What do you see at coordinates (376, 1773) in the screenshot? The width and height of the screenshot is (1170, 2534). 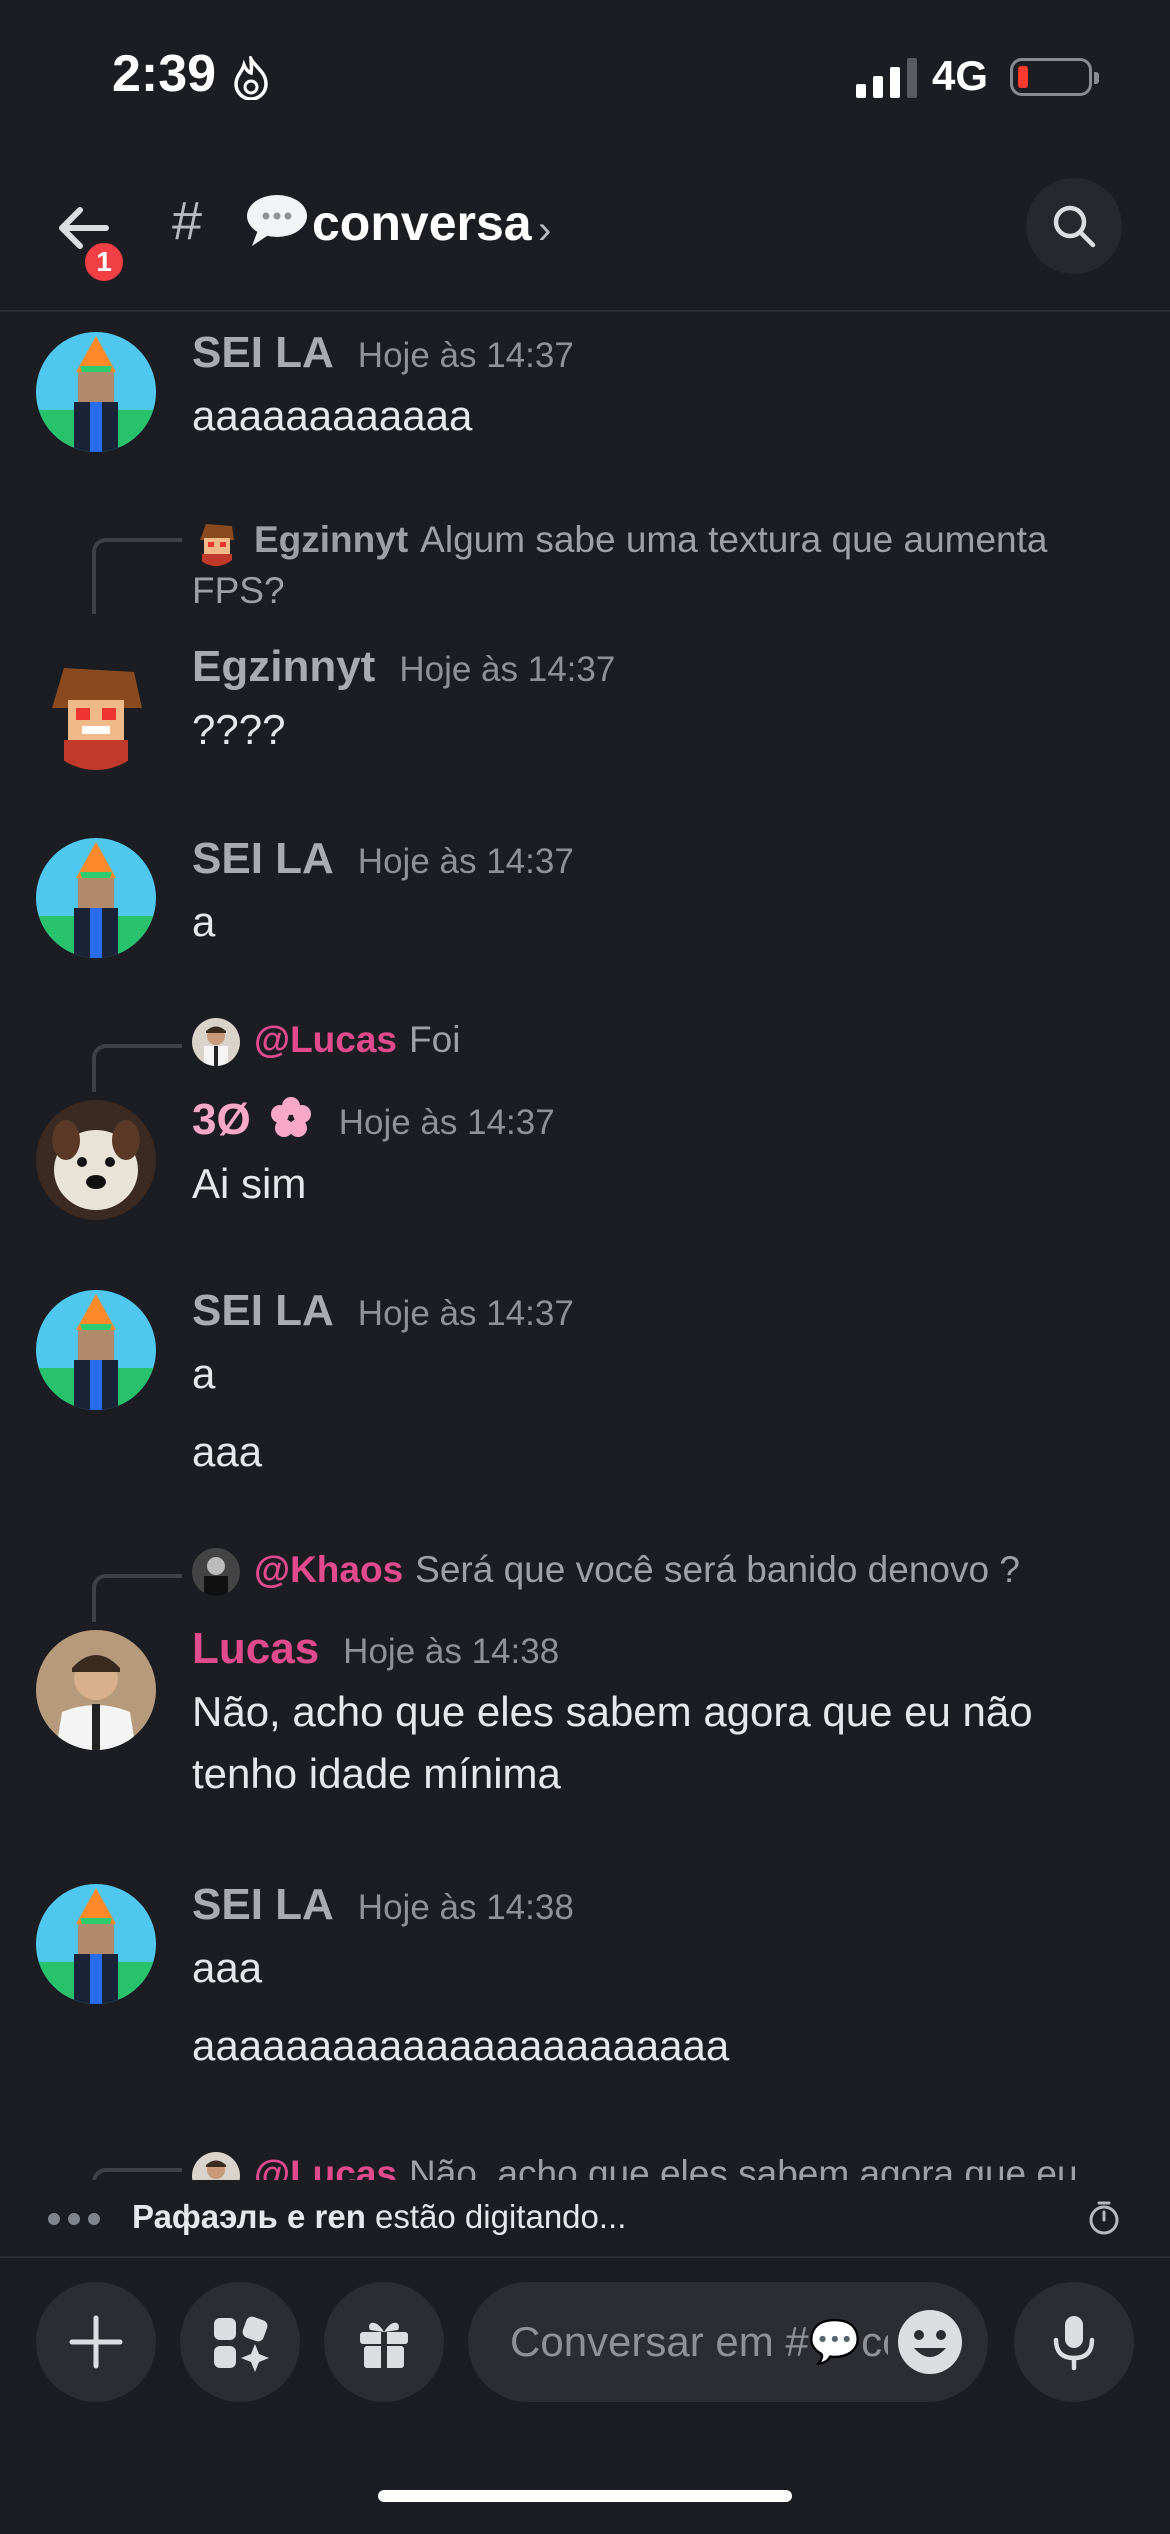 I see `message-text: tenho idade mínima` at bounding box center [376, 1773].